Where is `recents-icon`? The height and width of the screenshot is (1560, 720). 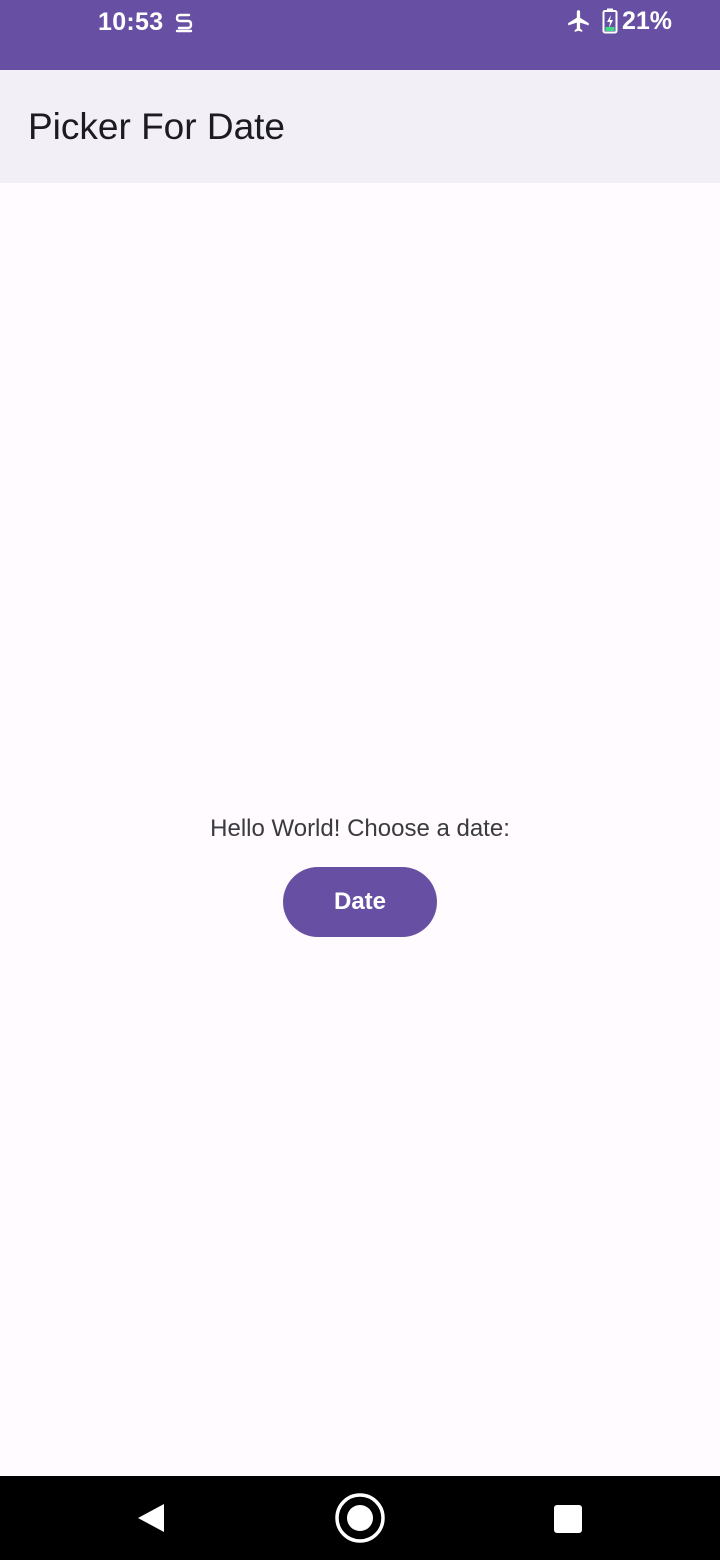 recents-icon is located at coordinates (568, 1519).